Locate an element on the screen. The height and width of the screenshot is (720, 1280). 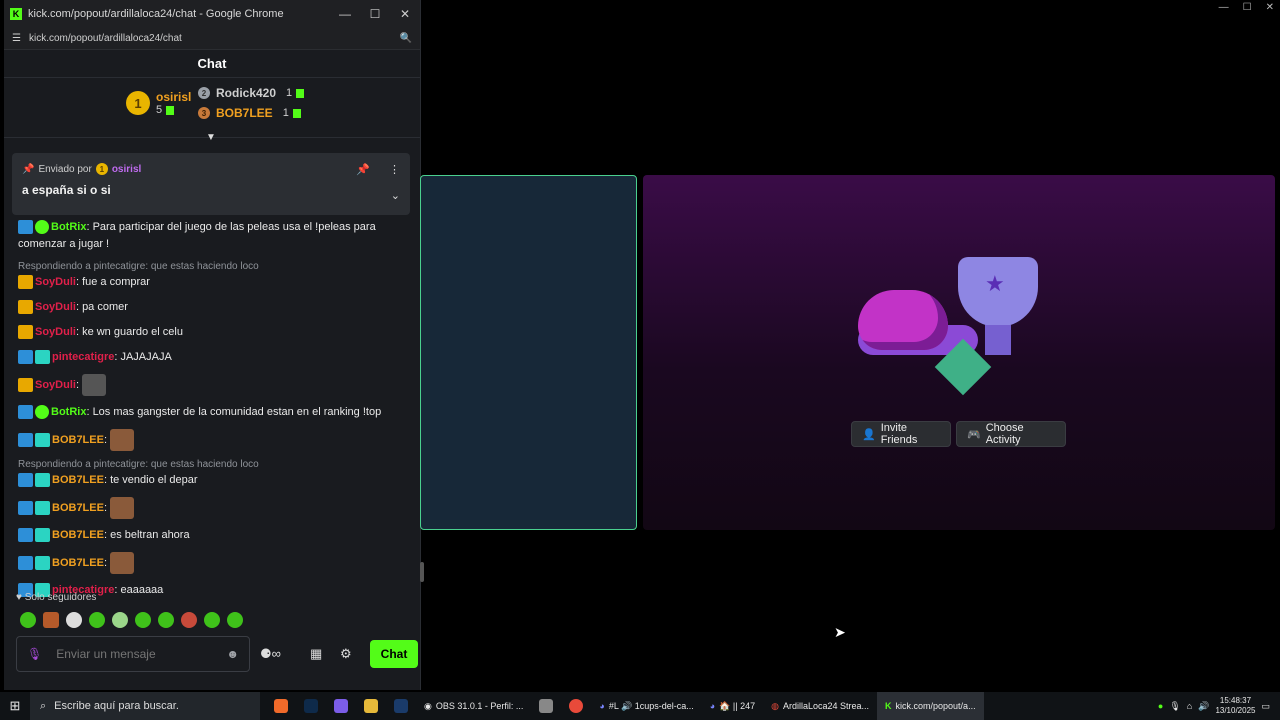
chat-username: pintecatigre is located at coordinates (83, 357).